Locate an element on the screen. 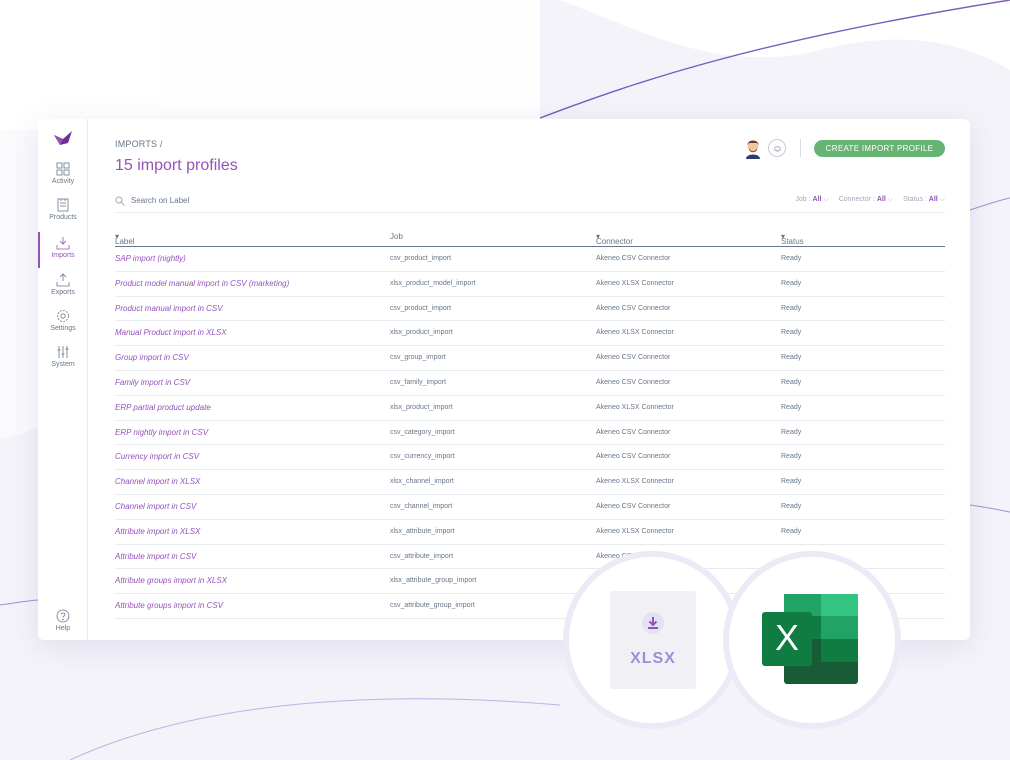 The width and height of the screenshot is (1010, 760). download-icon is located at coordinates (653, 623).